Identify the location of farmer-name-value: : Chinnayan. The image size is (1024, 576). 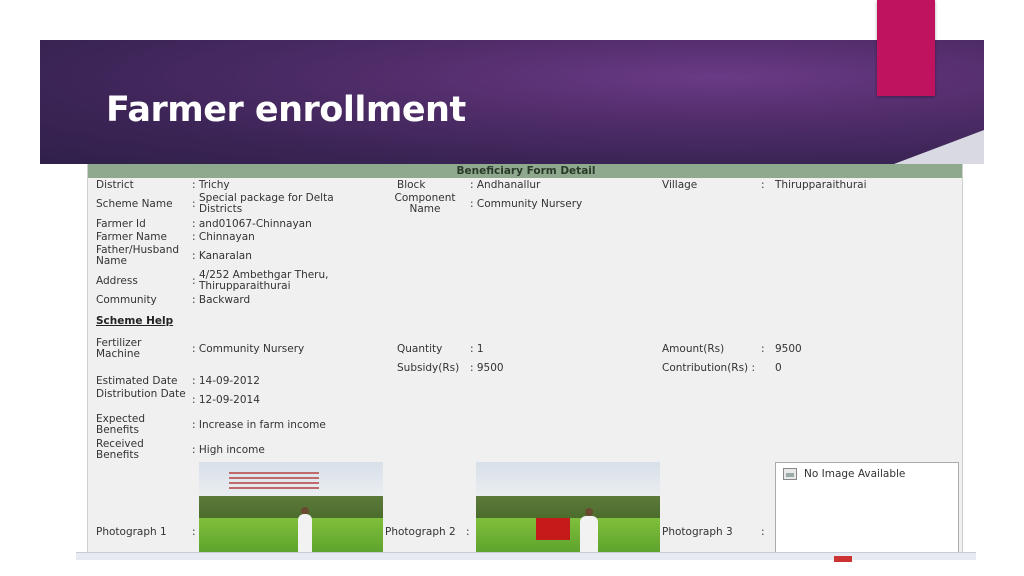
(223, 237).